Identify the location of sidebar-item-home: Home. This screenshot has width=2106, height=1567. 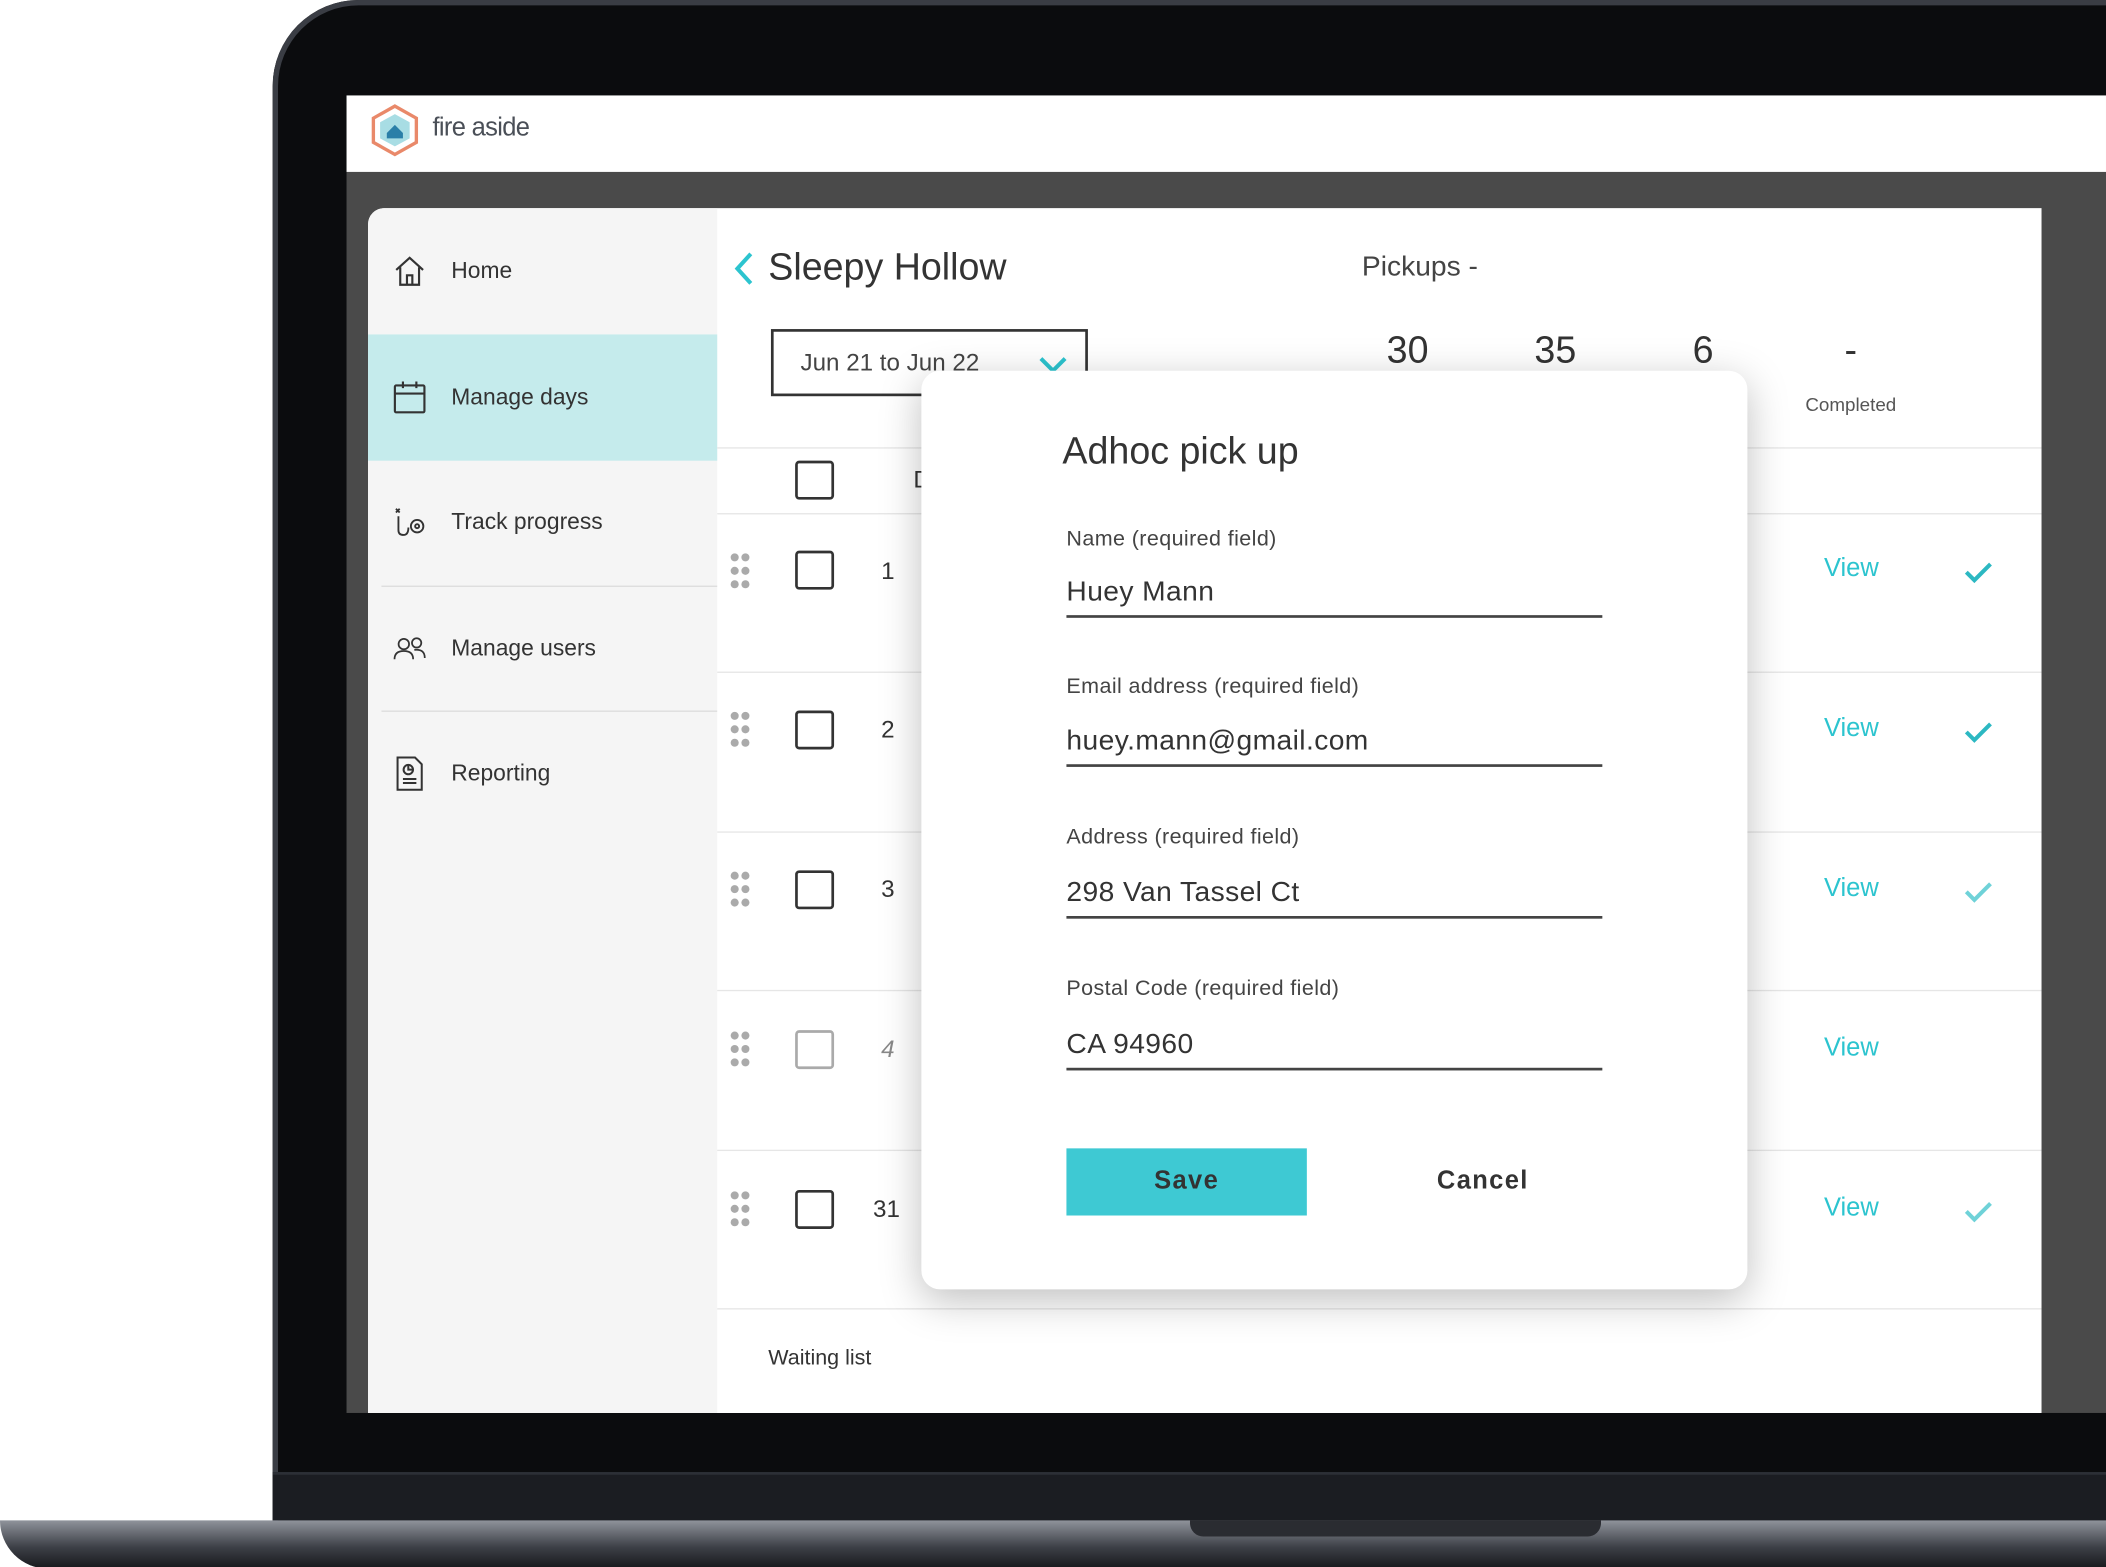
(542, 271).